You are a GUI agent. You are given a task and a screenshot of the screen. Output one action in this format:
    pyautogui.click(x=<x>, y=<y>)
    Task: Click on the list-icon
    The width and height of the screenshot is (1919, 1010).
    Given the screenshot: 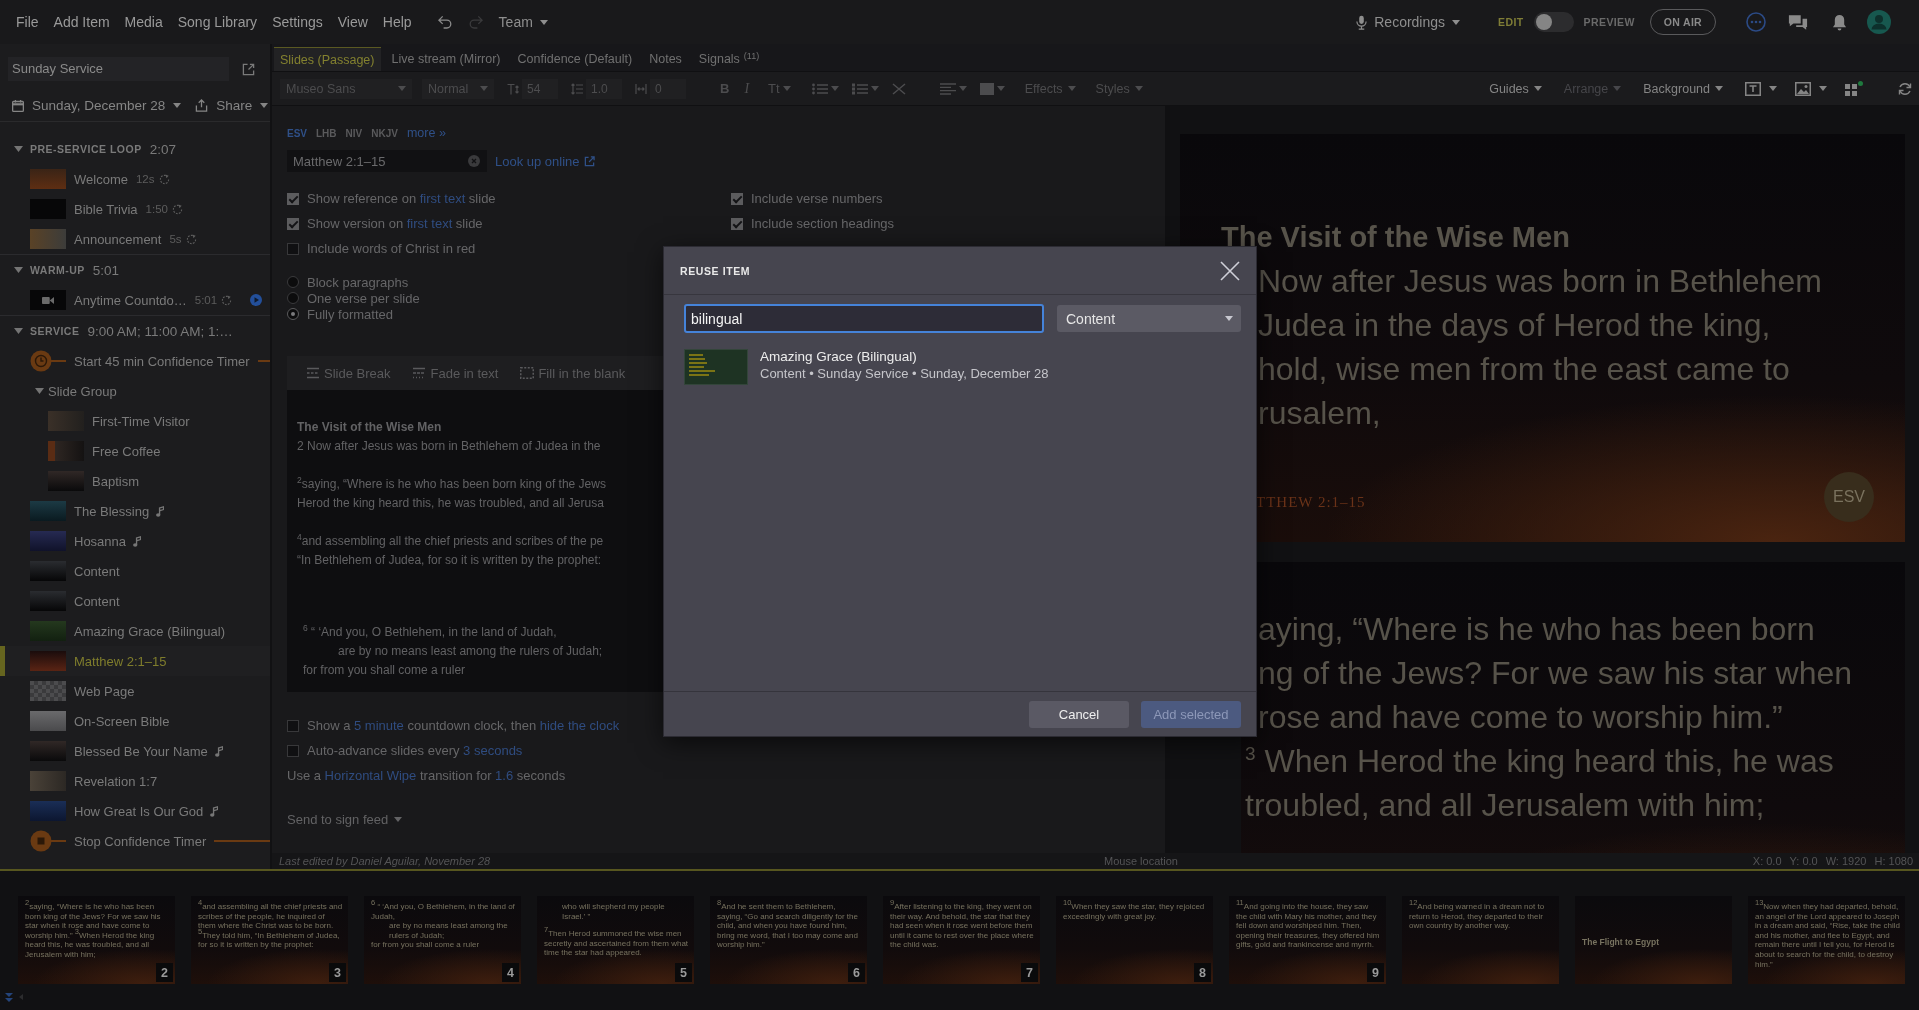 What is the action you would take?
    pyautogui.click(x=859, y=88)
    